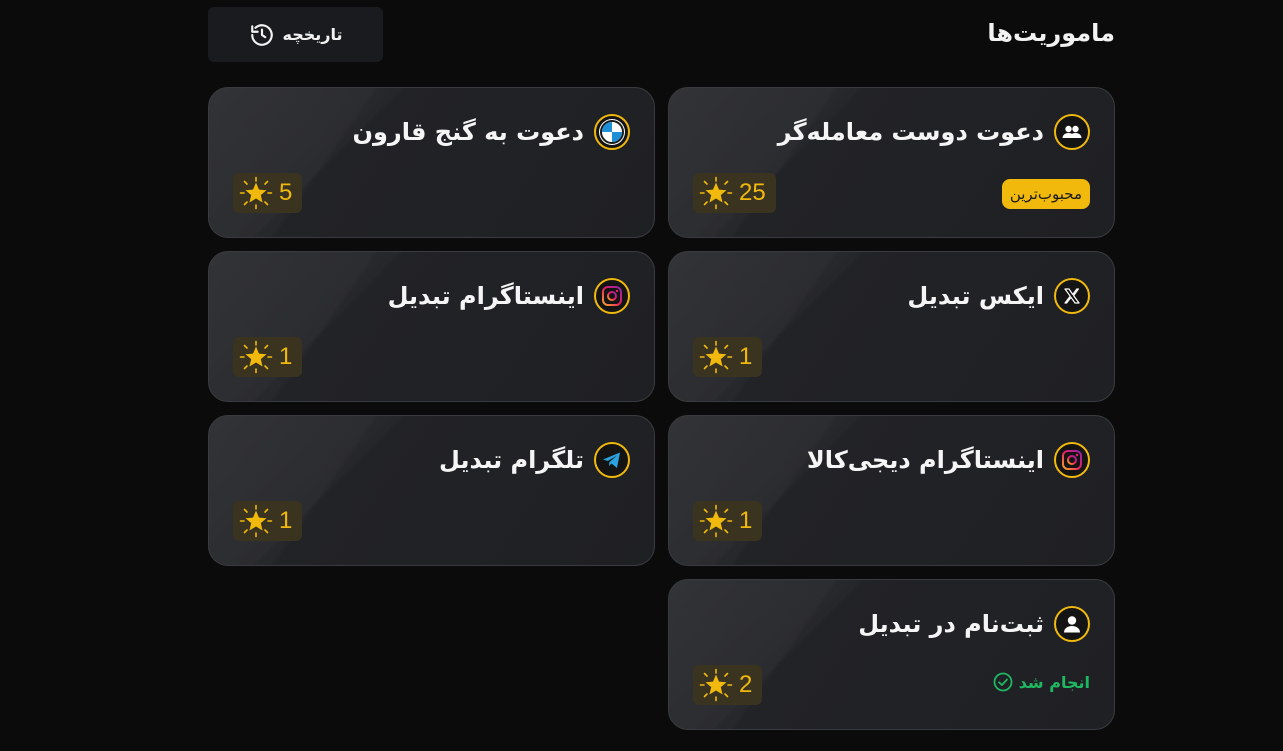 The width and height of the screenshot is (1283, 751). I want to click on mission-title: تلگرام تبدیل, so click(511, 460).